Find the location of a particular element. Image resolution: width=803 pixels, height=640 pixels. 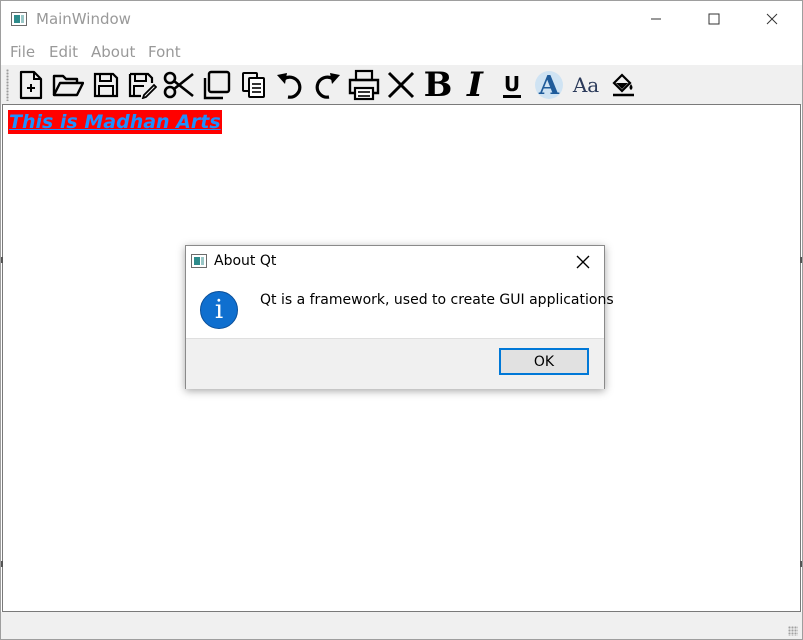

print-icon is located at coordinates (364, 85).